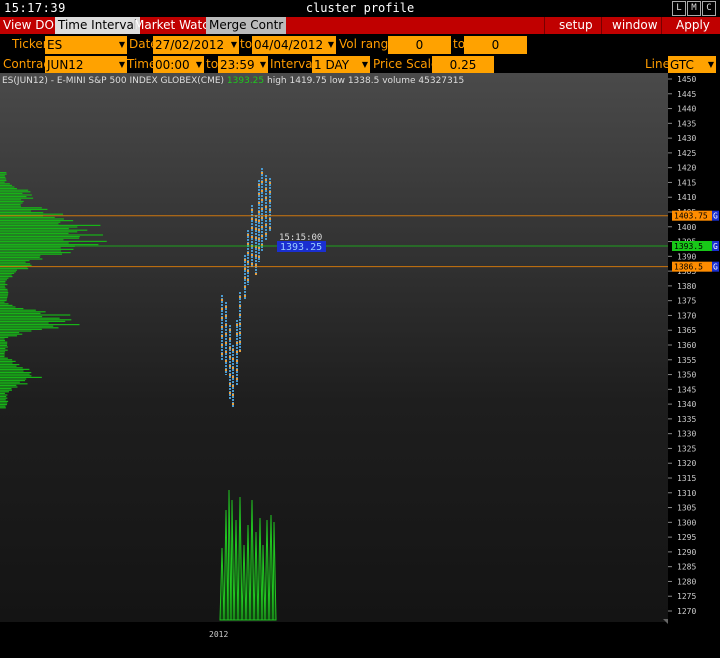  I want to click on ticker-select: ES ▼, so click(86, 45).